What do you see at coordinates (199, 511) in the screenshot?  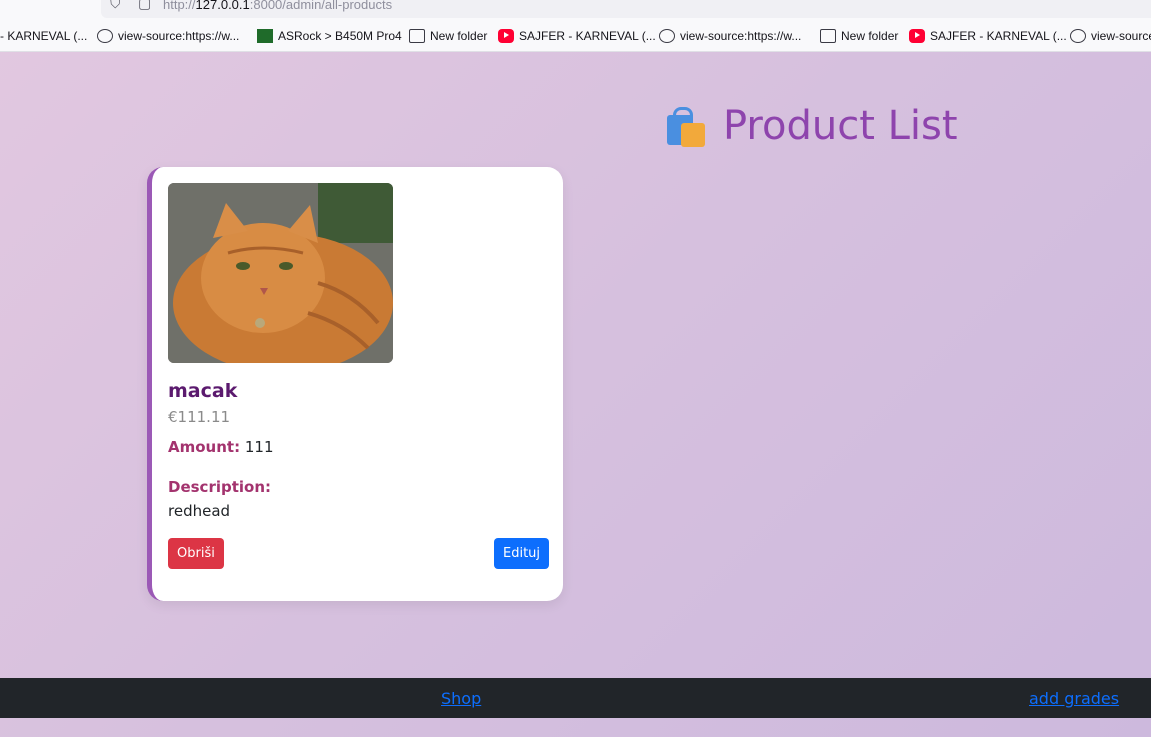 I see `description-text: redhead` at bounding box center [199, 511].